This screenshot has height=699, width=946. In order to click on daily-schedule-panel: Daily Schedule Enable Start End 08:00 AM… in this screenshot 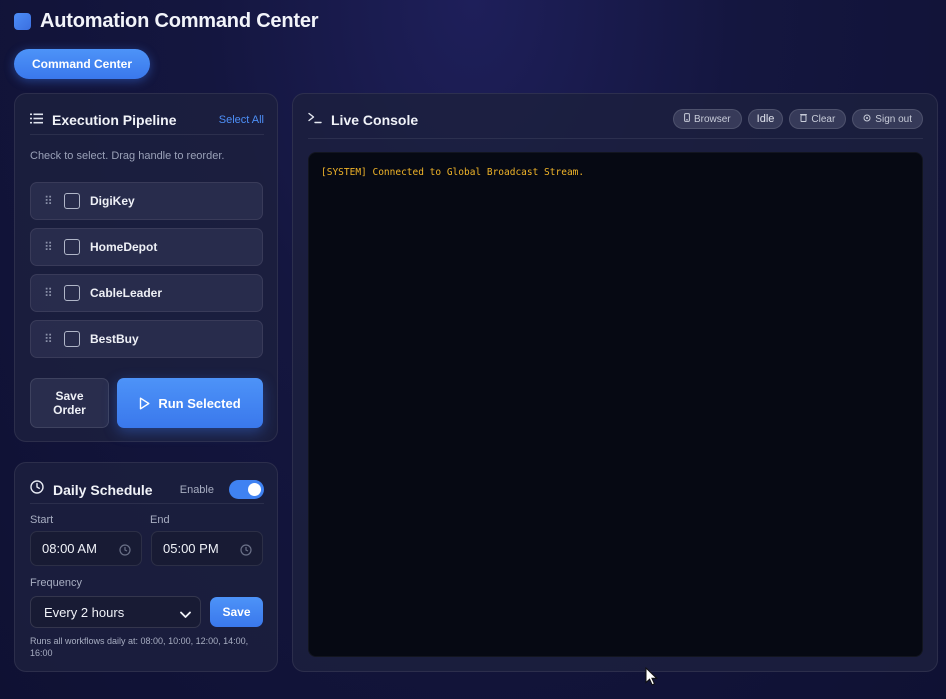, I will do `click(146, 567)`.